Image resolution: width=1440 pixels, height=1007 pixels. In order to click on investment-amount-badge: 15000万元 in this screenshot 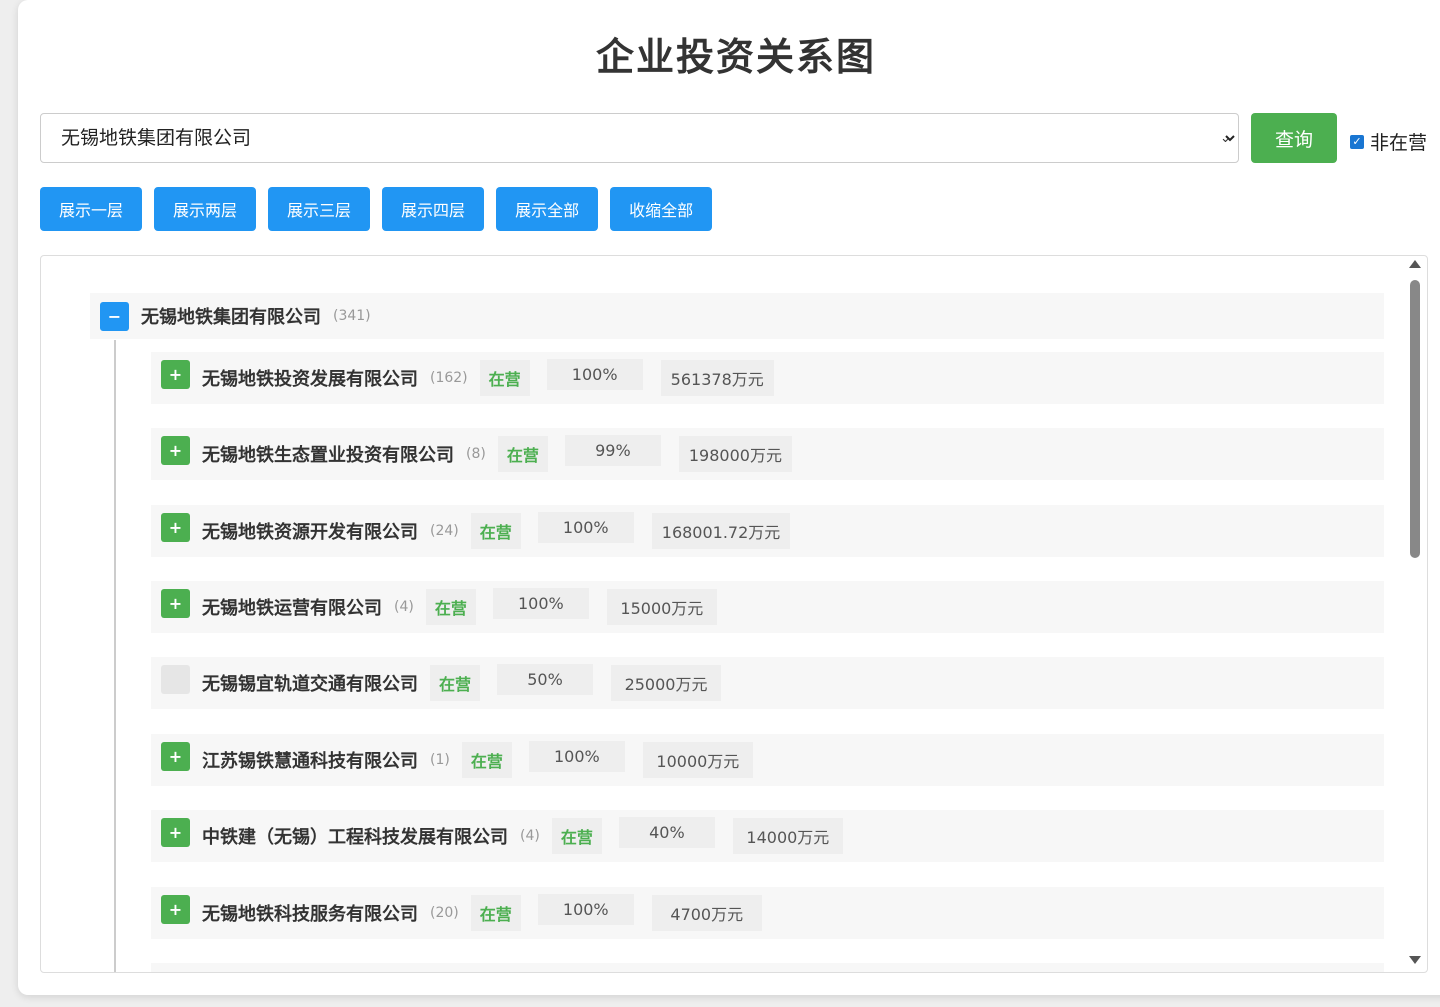, I will do `click(661, 607)`.